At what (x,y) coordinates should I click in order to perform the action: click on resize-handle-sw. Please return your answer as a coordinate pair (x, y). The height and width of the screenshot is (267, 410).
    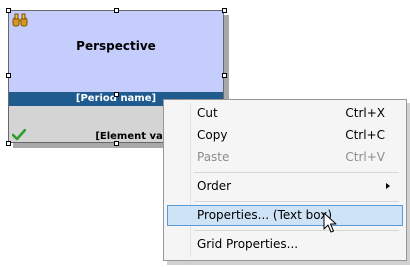
    Looking at the image, I should click on (8, 143).